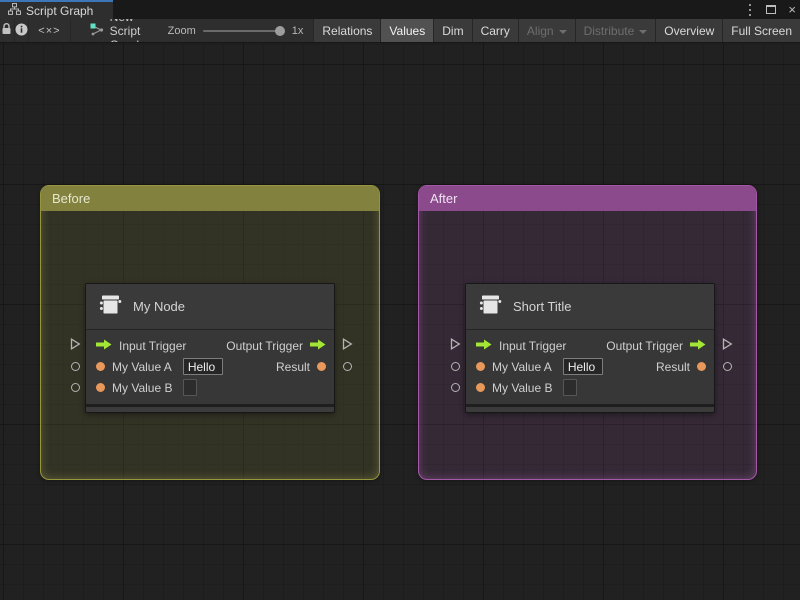  I want to click on overview-button: Overview, so click(689, 30).